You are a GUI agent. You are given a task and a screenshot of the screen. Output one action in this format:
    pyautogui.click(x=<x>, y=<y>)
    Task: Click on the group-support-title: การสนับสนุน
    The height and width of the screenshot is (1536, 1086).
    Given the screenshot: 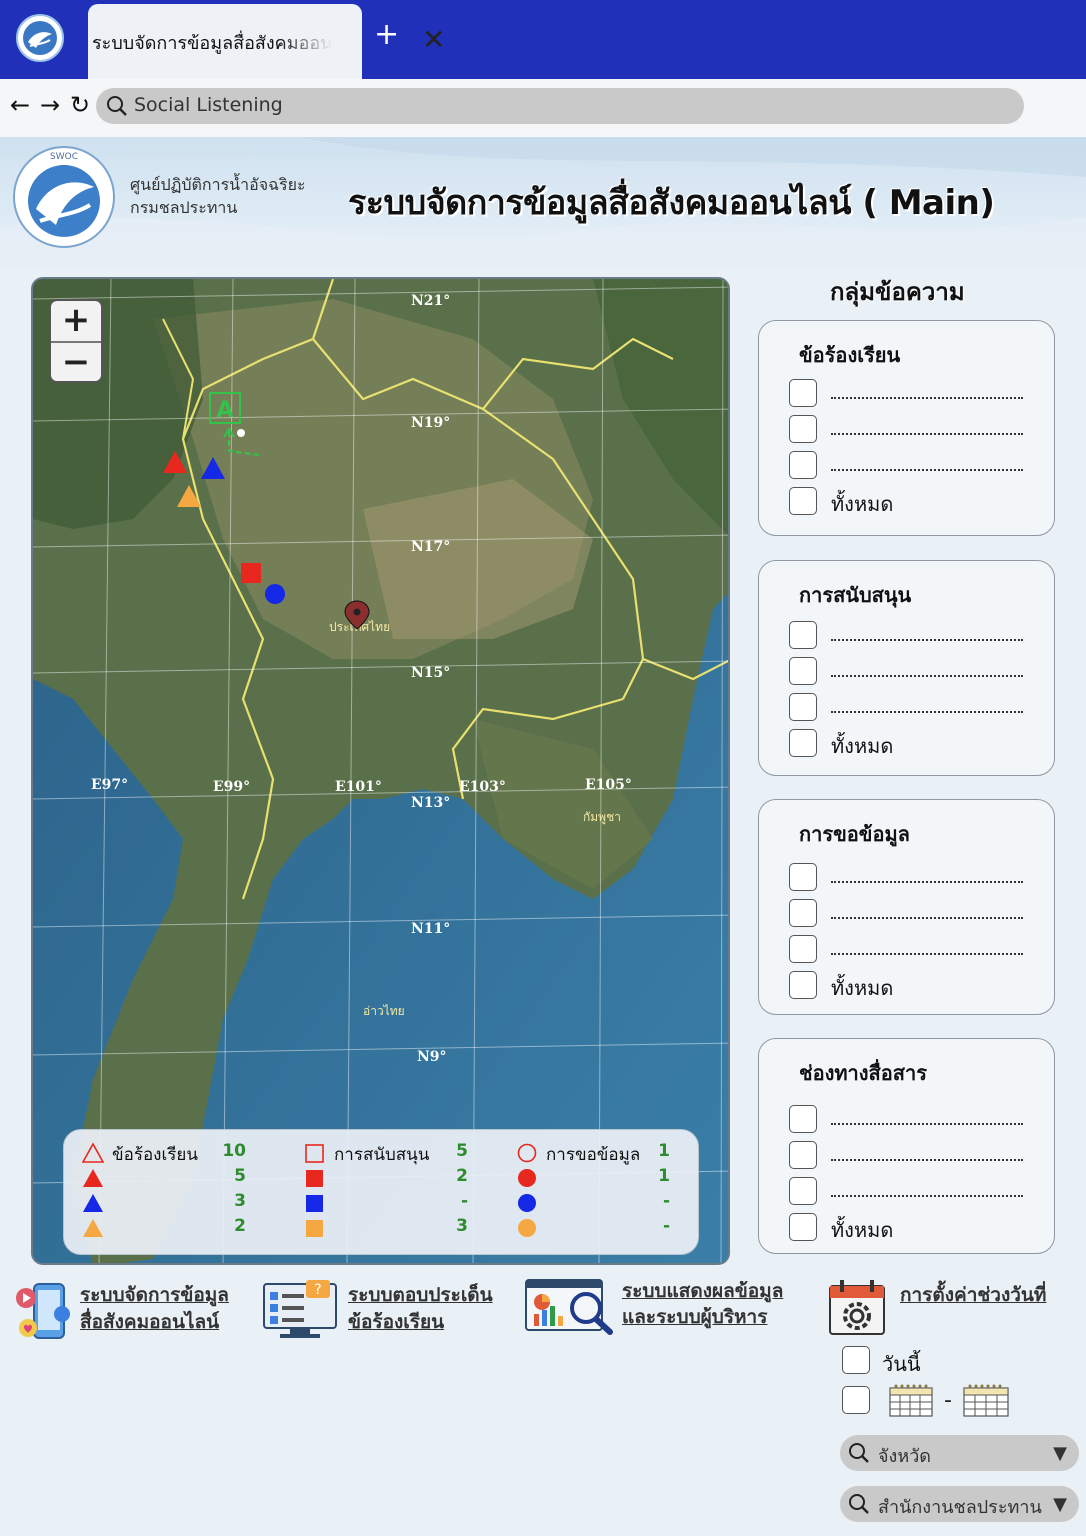 What is the action you would take?
    pyautogui.click(x=855, y=595)
    